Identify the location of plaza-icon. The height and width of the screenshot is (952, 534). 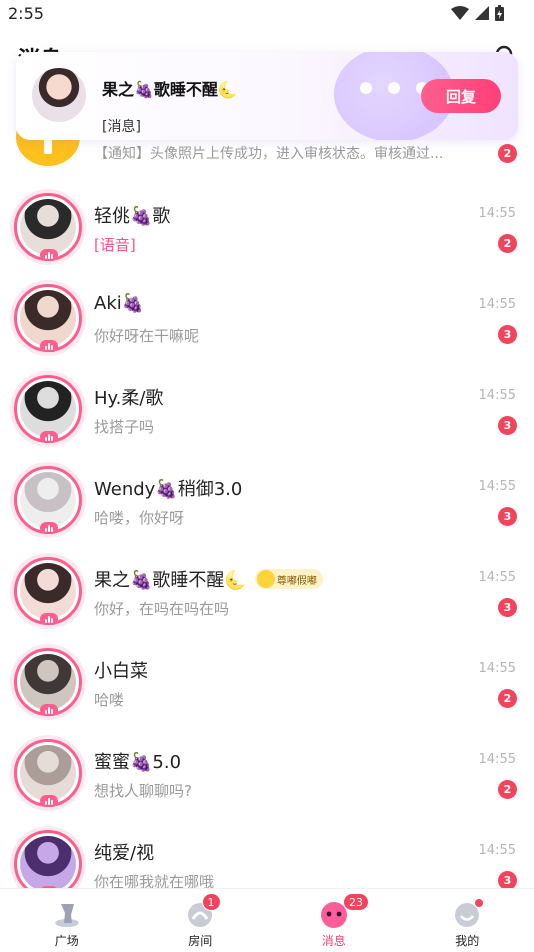
(66, 915).